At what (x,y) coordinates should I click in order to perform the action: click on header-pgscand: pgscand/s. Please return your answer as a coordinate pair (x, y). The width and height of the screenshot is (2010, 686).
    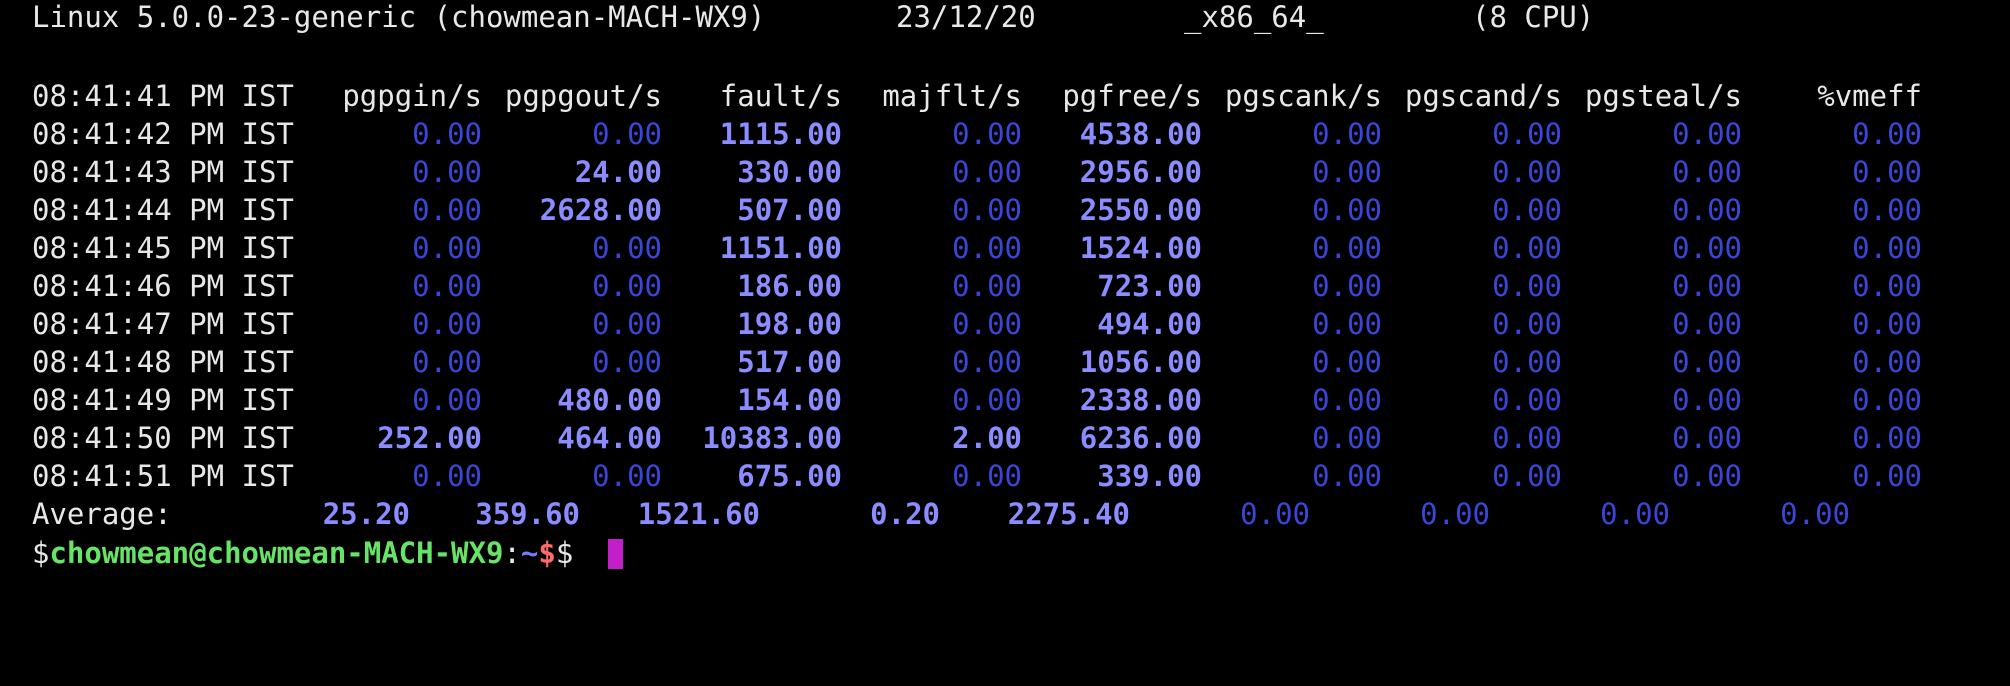
    Looking at the image, I should click on (1483, 96).